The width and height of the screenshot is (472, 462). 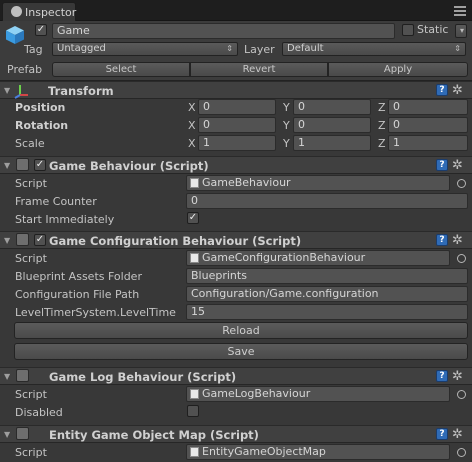 What do you see at coordinates (236, 10) in the screenshot?
I see `tab-bar: Inspector` at bounding box center [236, 10].